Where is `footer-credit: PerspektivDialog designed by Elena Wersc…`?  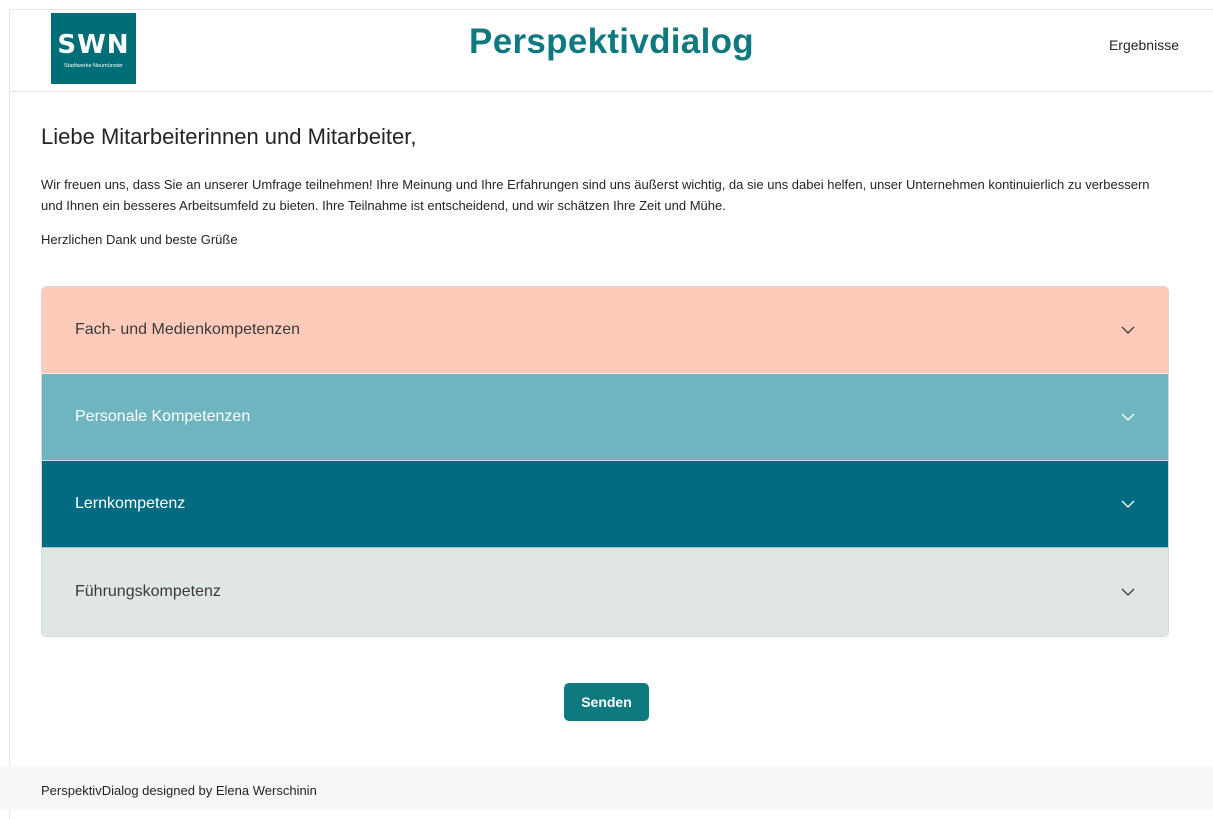
footer-credit: PerspektivDialog designed by Elena Wersc… is located at coordinates (179, 790).